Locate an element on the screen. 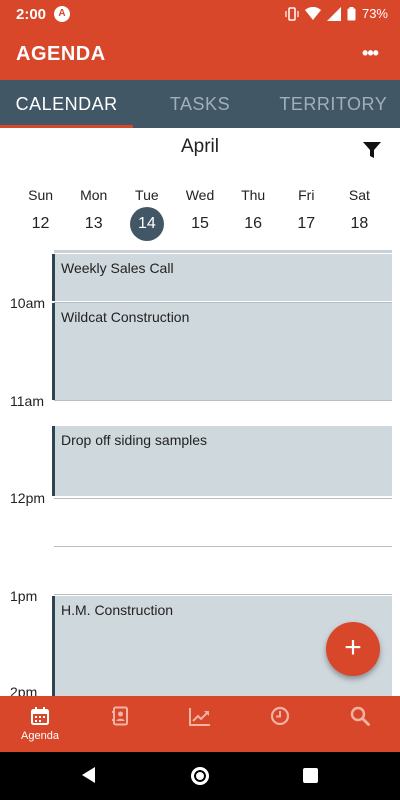  nav-time is located at coordinates (280, 724).